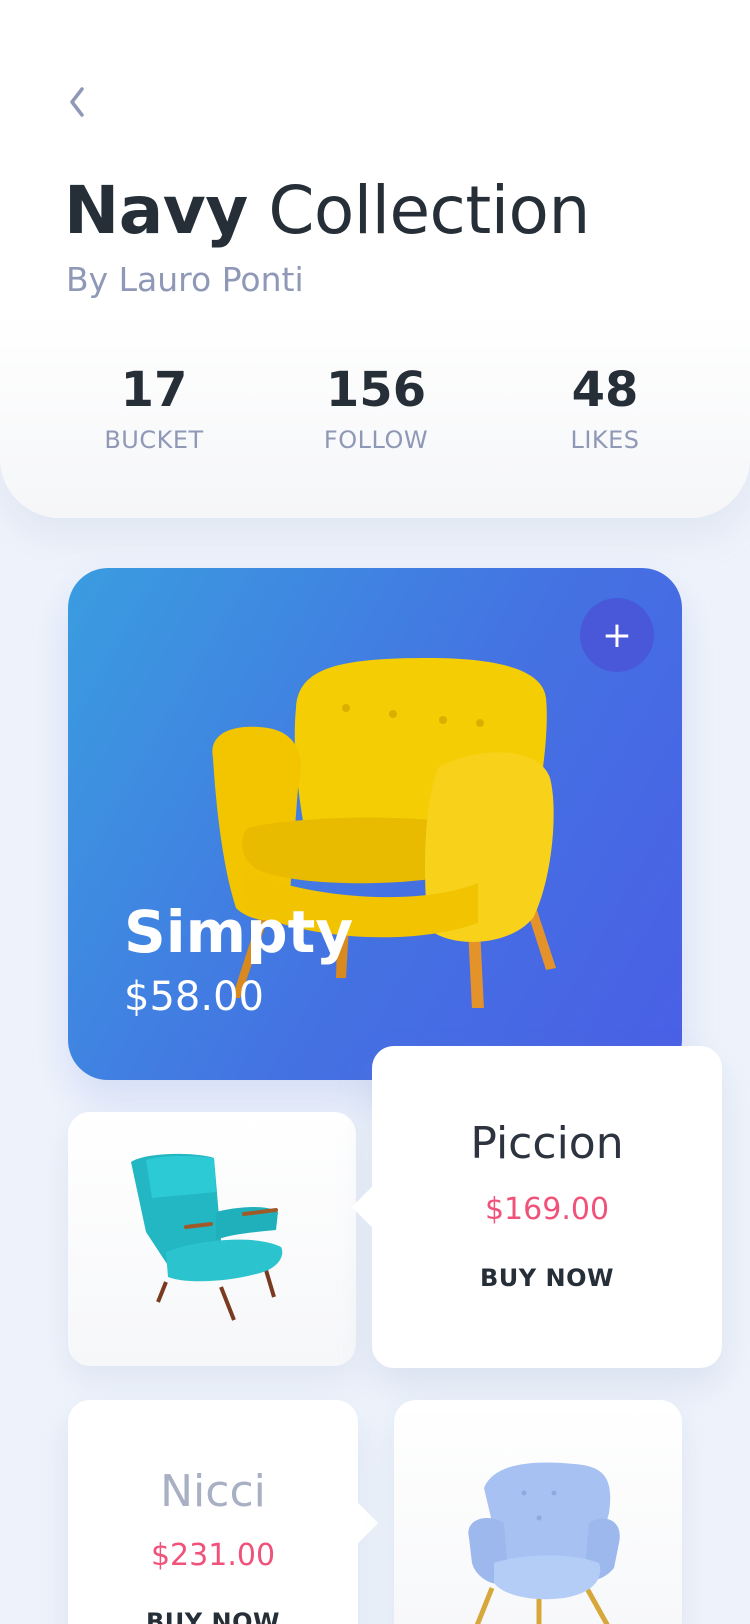  I want to click on stat-label: FOLLOW, so click(376, 440).